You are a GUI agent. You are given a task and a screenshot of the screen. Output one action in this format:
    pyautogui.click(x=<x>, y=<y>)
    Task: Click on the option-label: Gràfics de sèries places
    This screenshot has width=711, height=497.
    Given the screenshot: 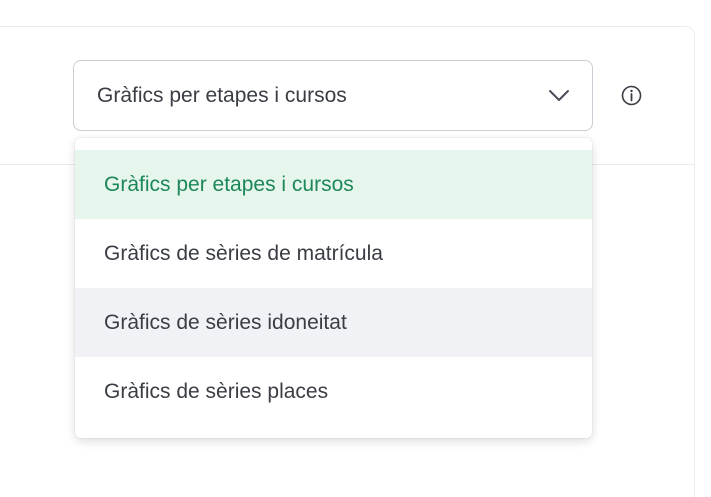 What is the action you would take?
    pyautogui.click(x=216, y=391)
    